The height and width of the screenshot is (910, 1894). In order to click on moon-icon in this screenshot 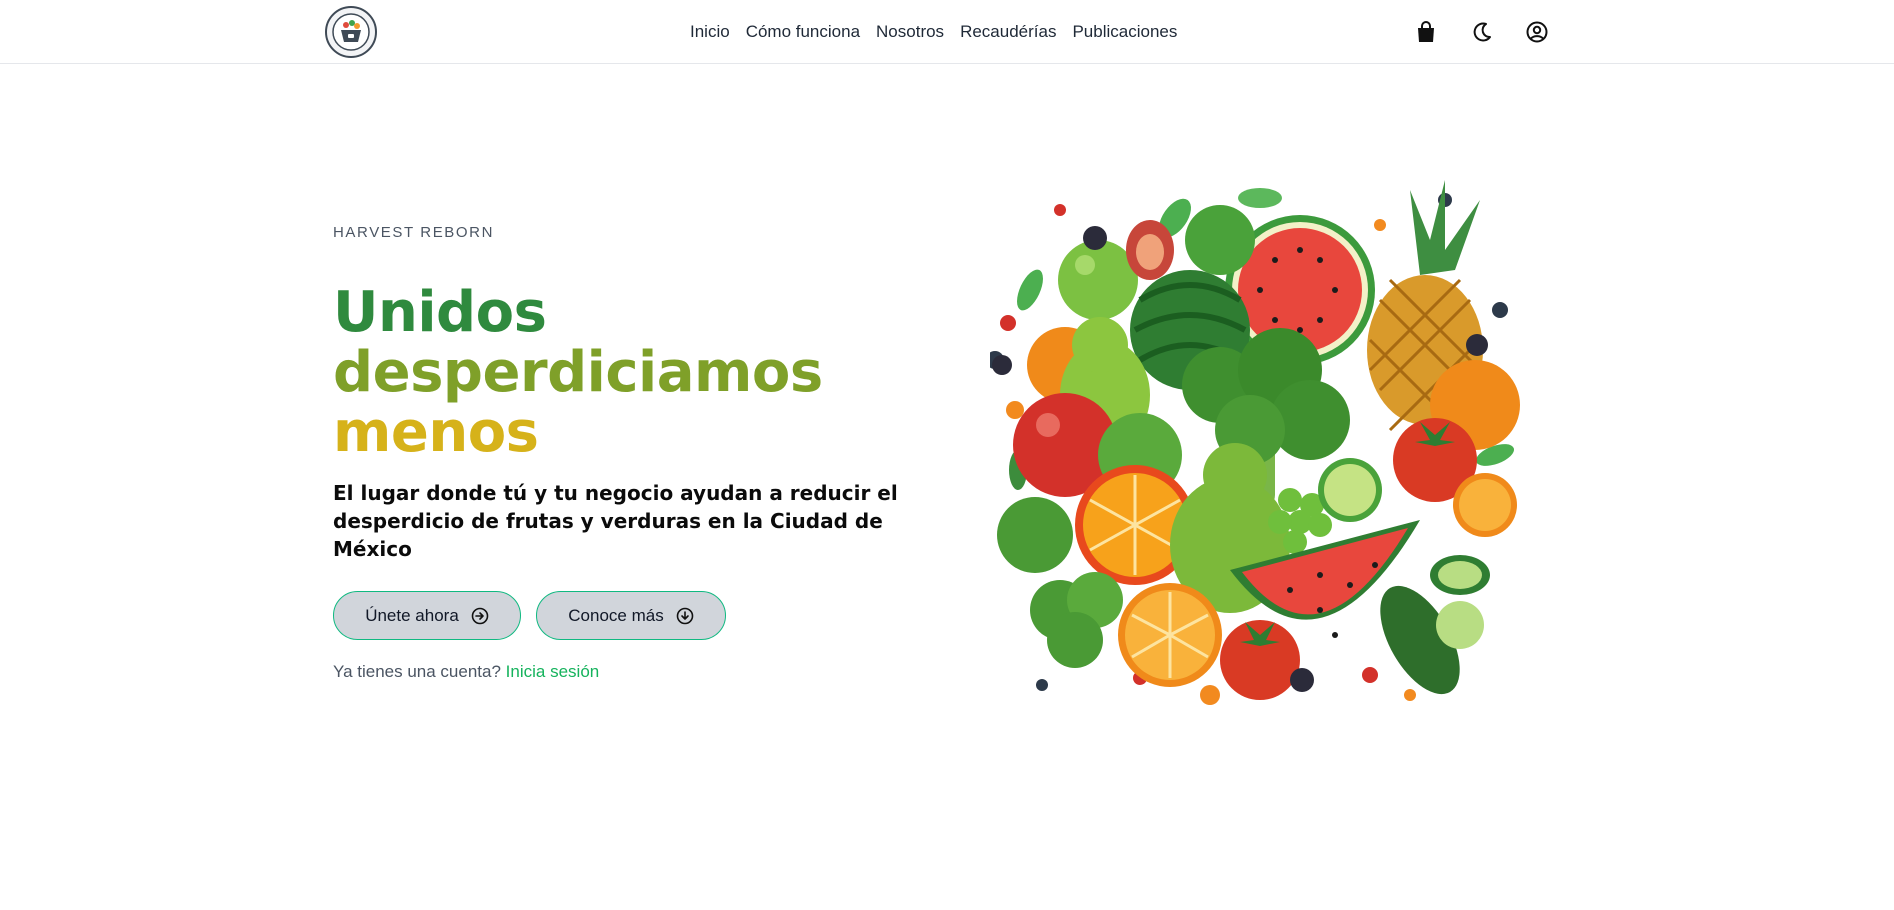, I will do `click(1482, 32)`.